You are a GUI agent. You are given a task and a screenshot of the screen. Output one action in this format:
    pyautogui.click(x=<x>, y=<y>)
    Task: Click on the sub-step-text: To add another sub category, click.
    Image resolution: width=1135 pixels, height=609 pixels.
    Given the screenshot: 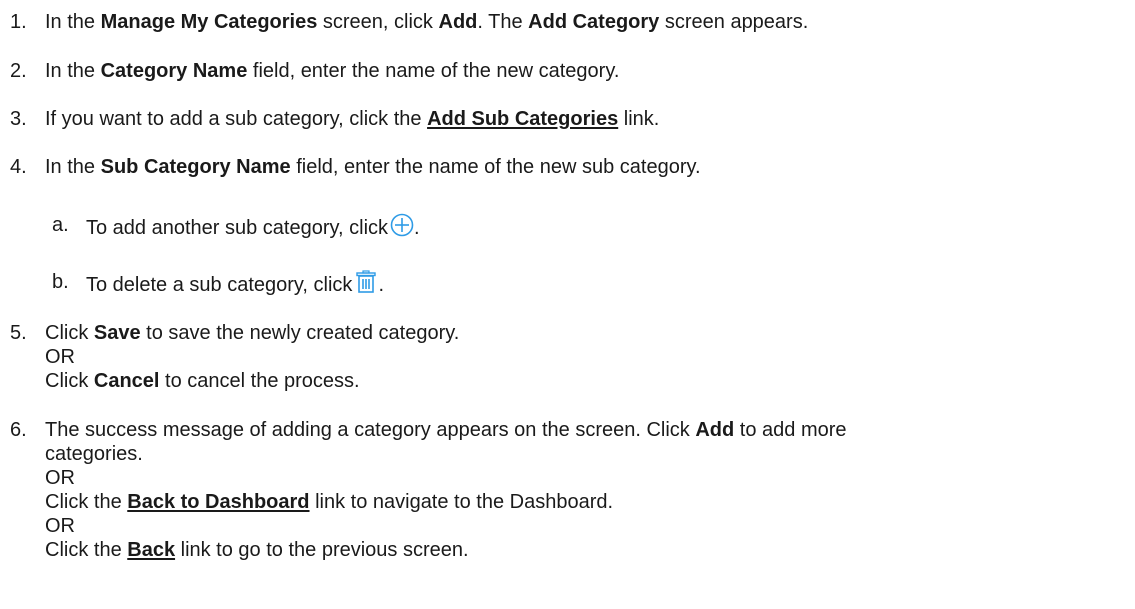 What is the action you would take?
    pyautogui.click(x=253, y=228)
    